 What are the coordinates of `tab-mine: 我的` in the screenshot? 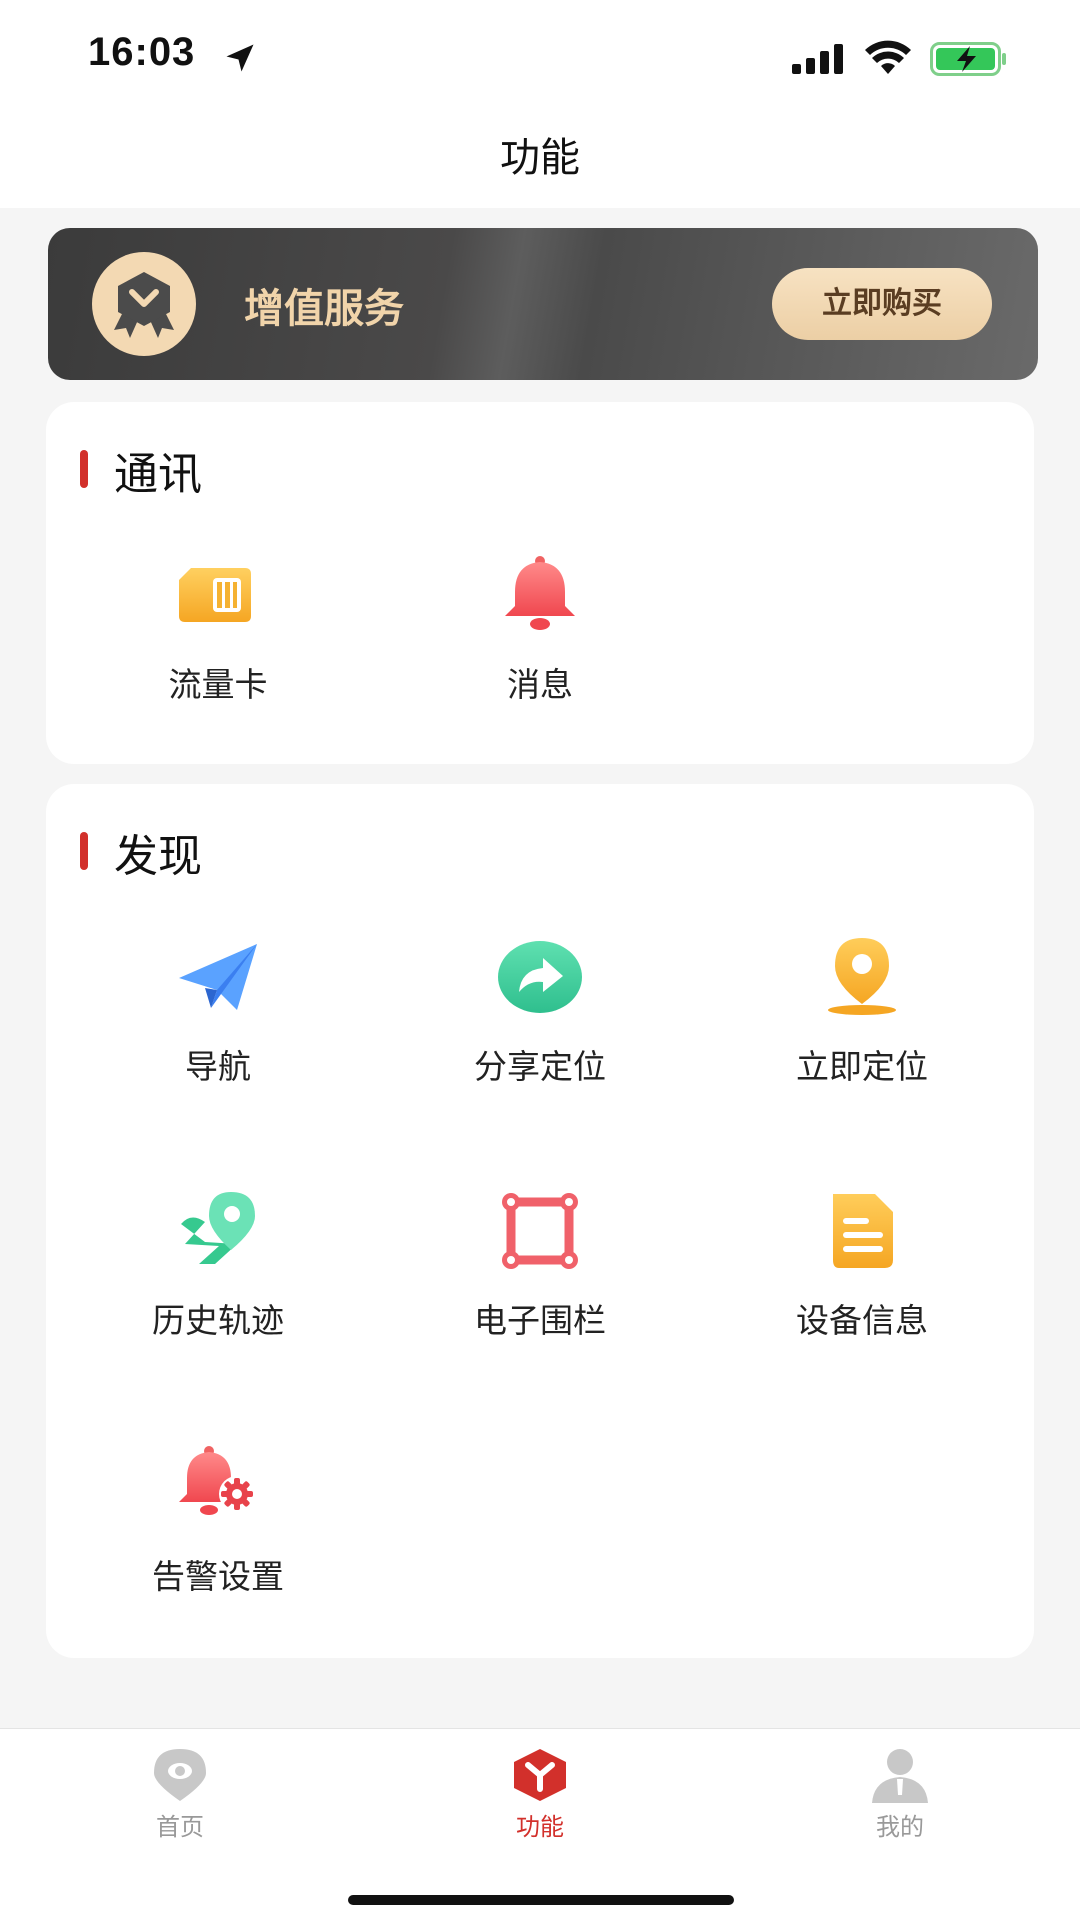 It's located at (900, 1794).